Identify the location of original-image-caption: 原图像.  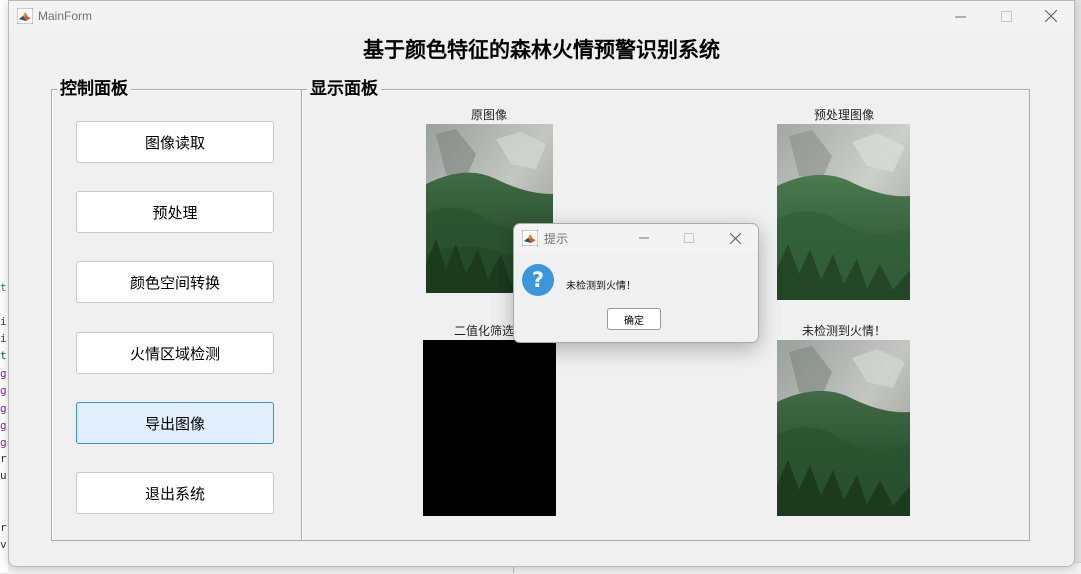
(488, 115).